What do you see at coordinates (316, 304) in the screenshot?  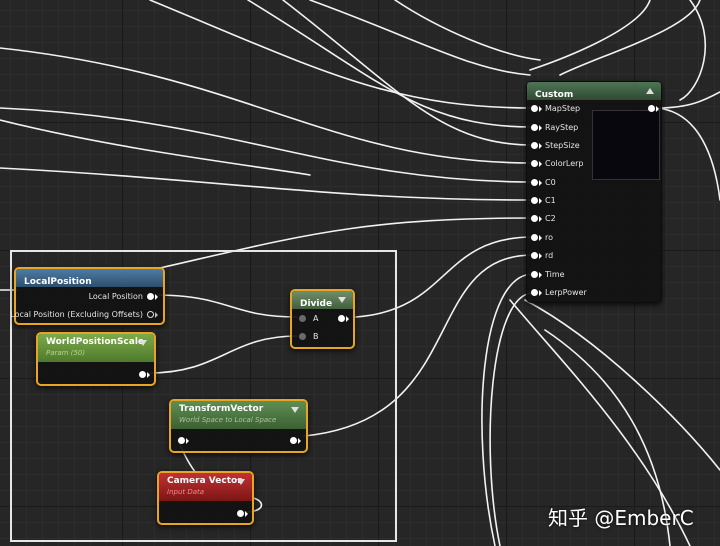 I see `divide-title: Divide` at bounding box center [316, 304].